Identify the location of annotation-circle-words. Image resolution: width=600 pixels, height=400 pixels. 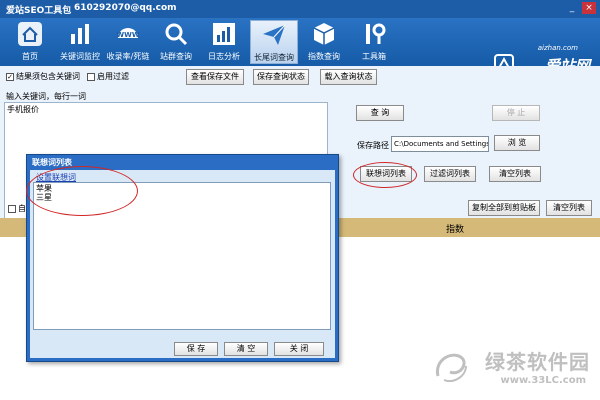
(82, 191).